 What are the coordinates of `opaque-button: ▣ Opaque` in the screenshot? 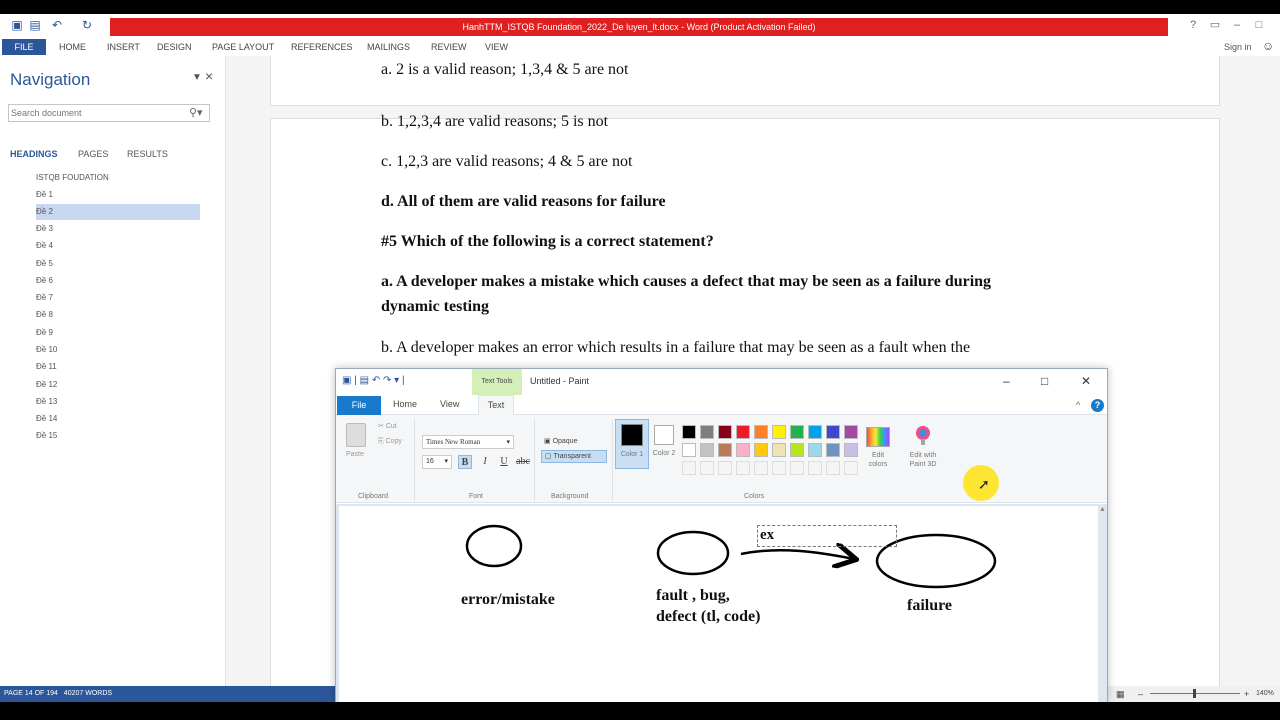 It's located at (574, 441).